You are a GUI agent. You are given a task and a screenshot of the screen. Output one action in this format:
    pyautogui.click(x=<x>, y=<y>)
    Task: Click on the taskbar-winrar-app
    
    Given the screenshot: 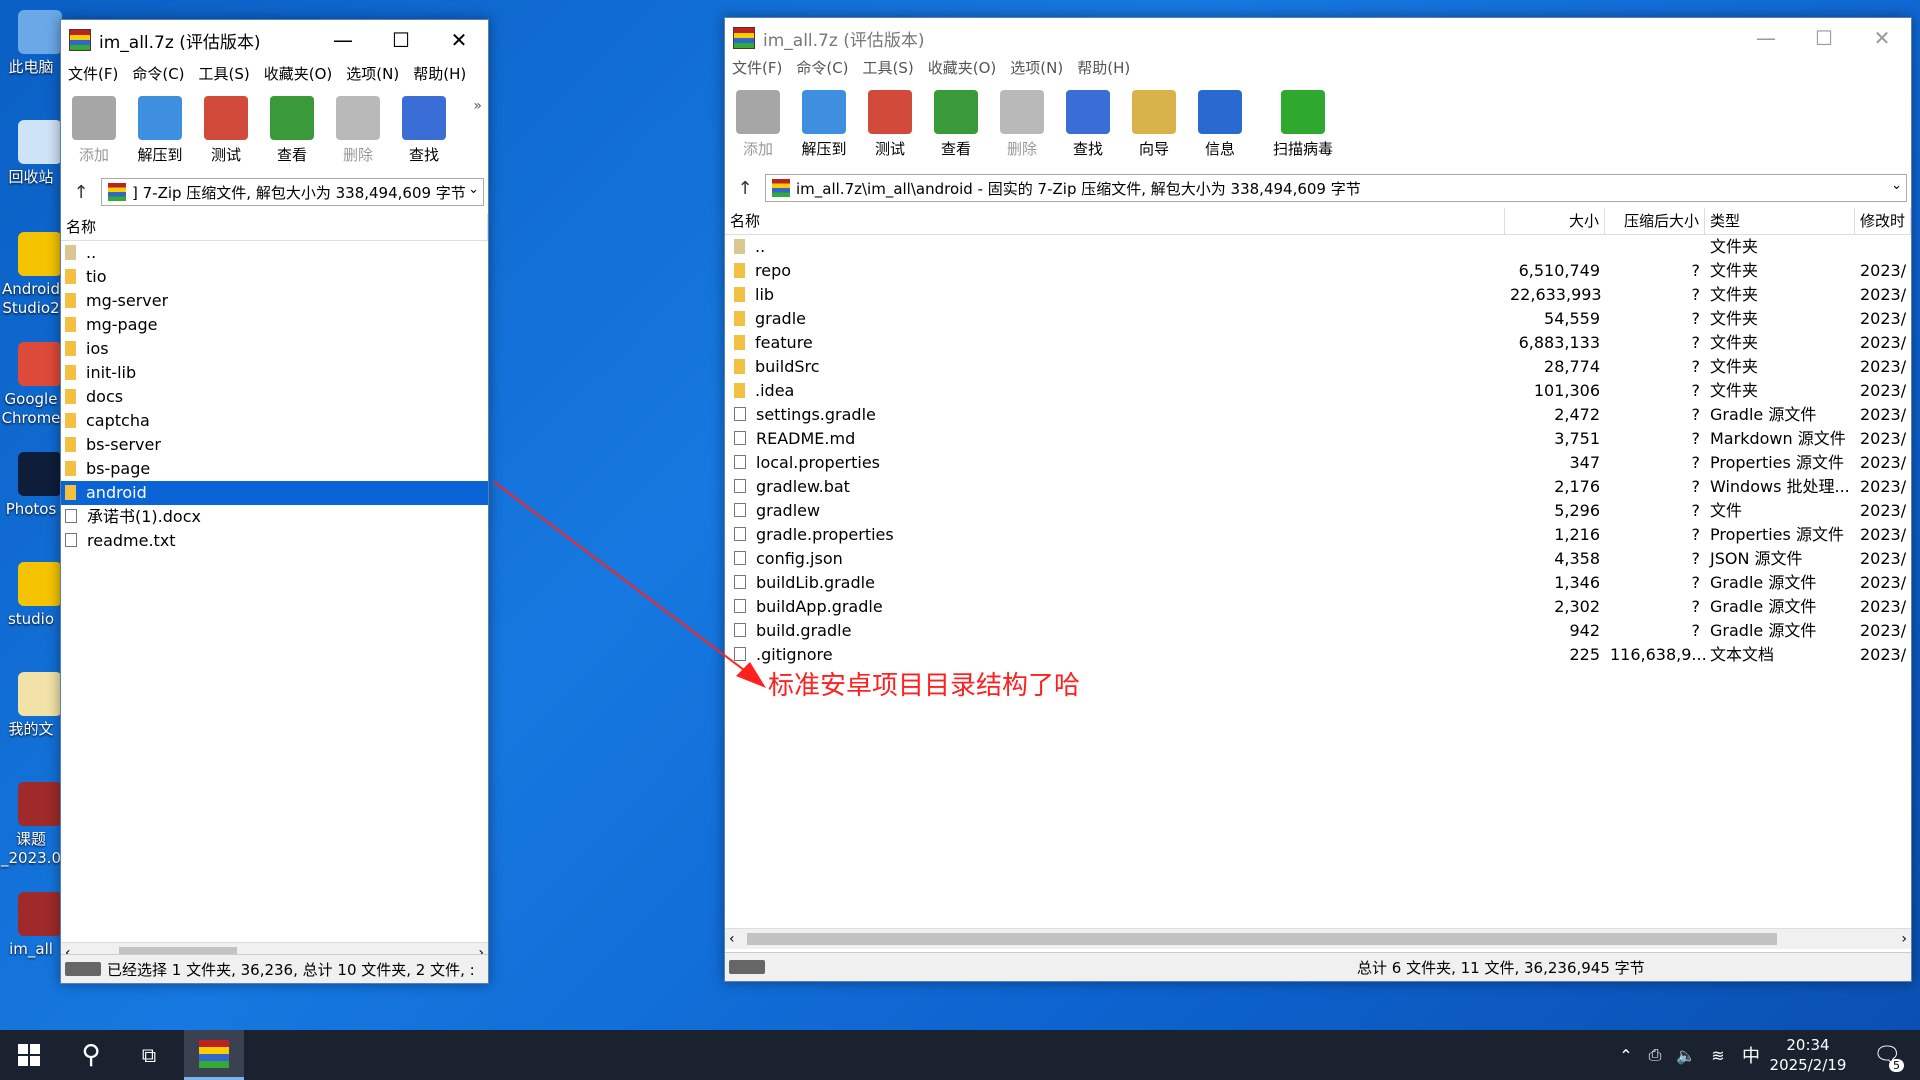 What is the action you would take?
    pyautogui.click(x=214, y=1055)
    